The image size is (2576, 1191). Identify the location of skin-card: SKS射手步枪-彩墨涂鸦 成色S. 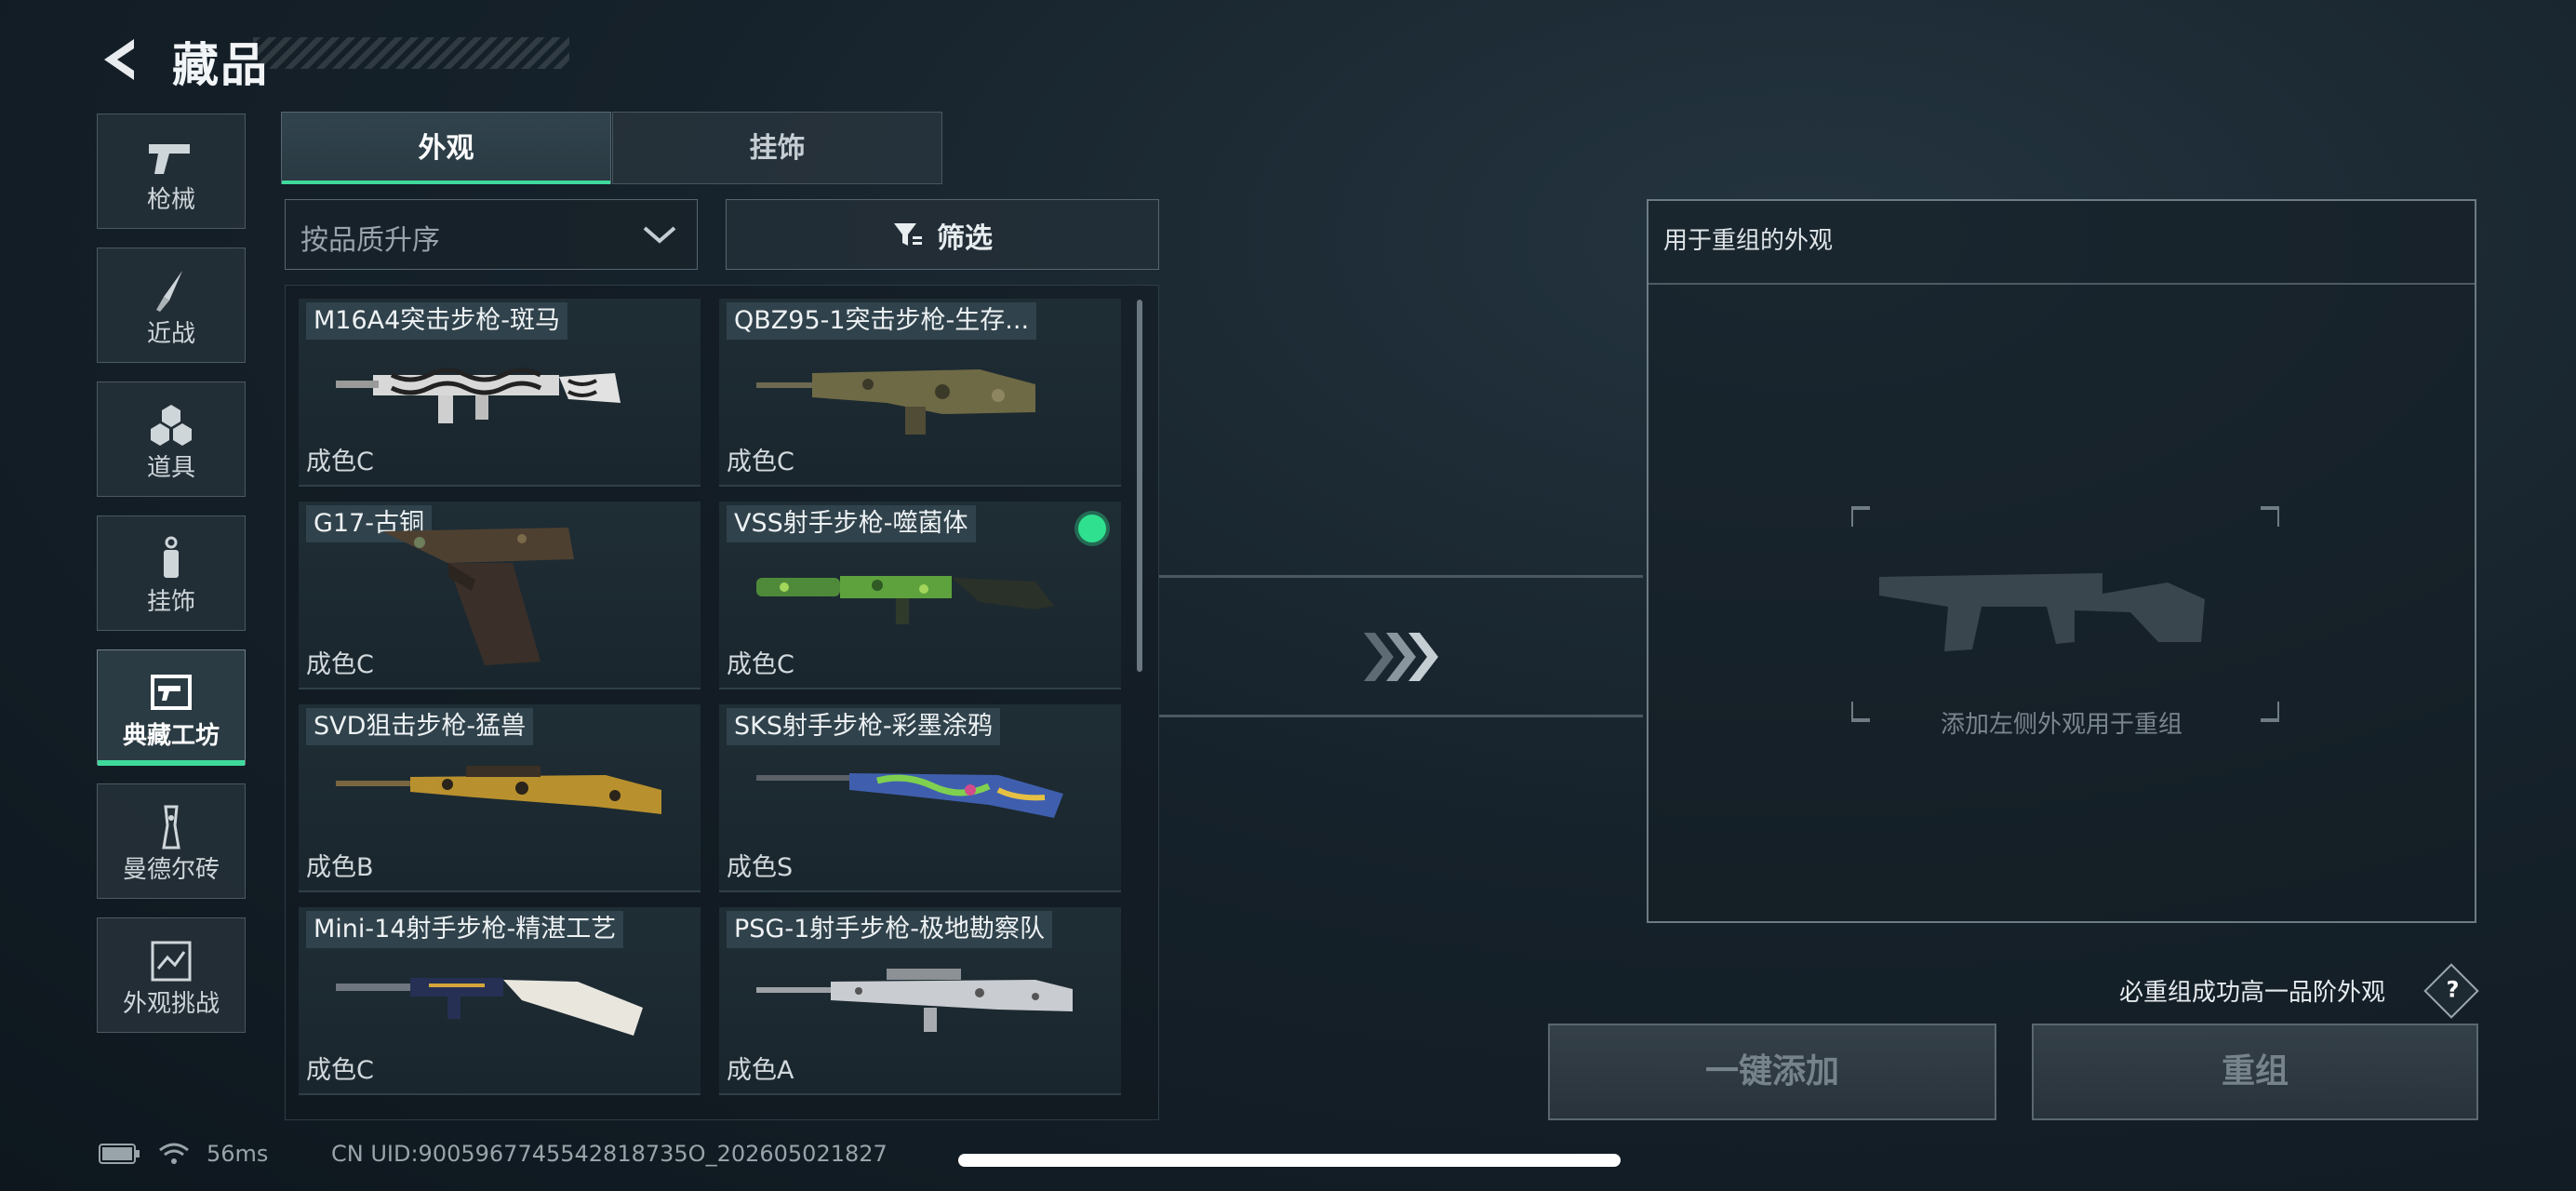
(920, 798).